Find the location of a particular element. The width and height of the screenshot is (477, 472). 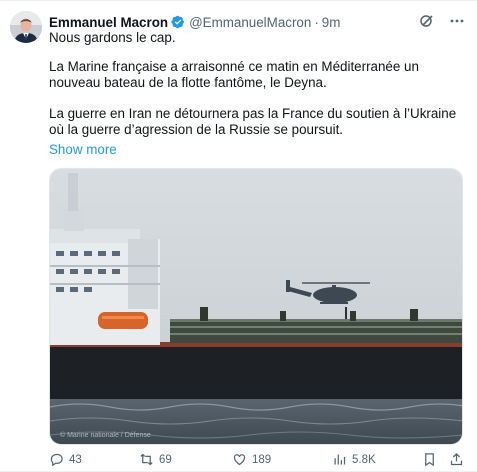

author-name: Emmanuel Macron is located at coordinates (108, 22).